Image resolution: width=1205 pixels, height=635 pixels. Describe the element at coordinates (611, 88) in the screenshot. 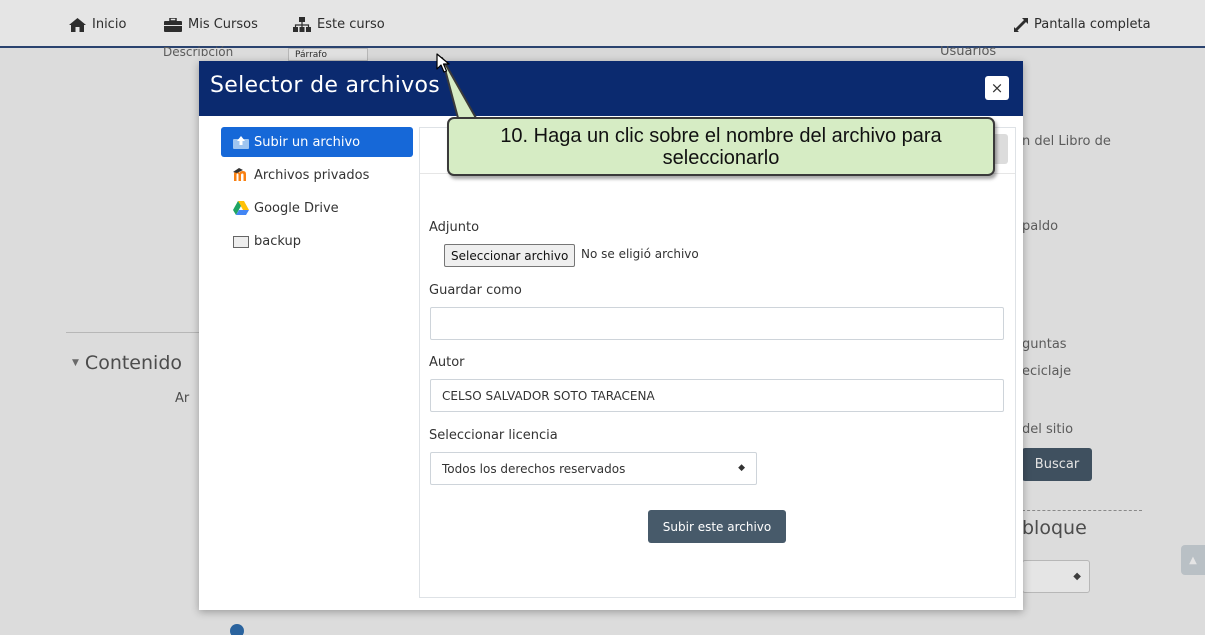

I see `dialog-header: Selector de archivos ×` at that location.